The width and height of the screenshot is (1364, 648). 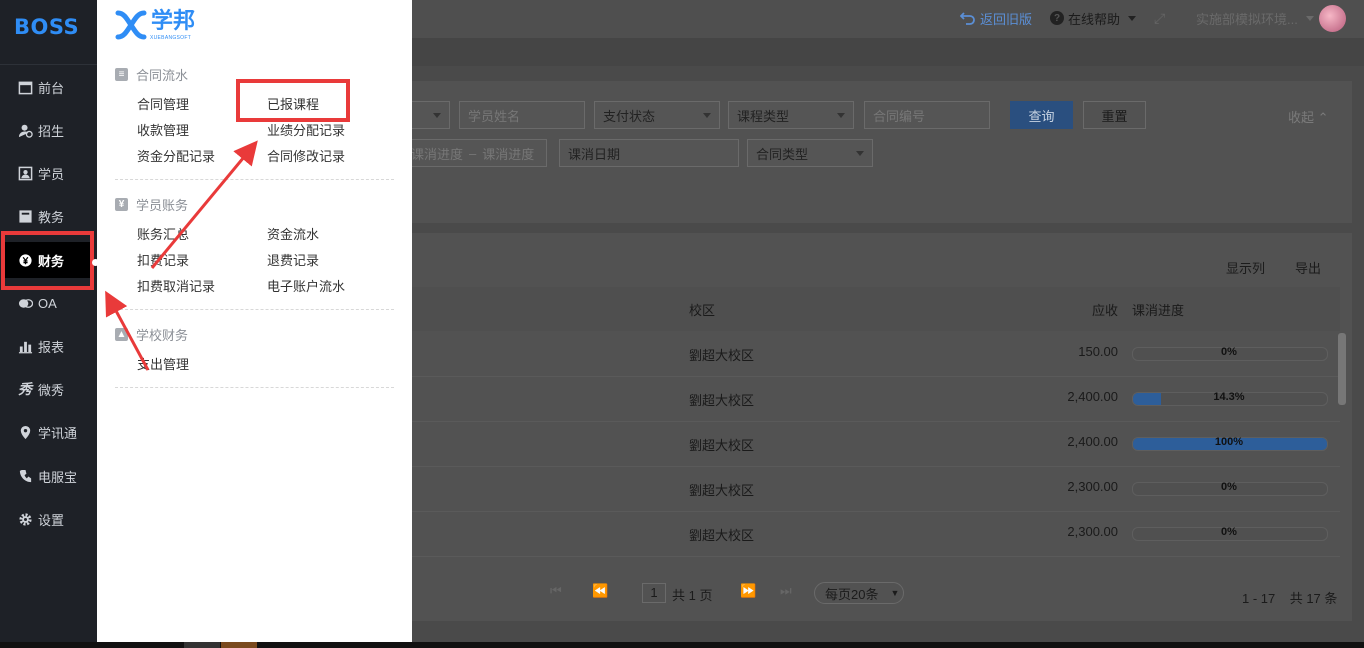 What do you see at coordinates (876, 399) in the screenshot?
I see `table-row: 劉超大校区 2,400.00 14.3%` at bounding box center [876, 399].